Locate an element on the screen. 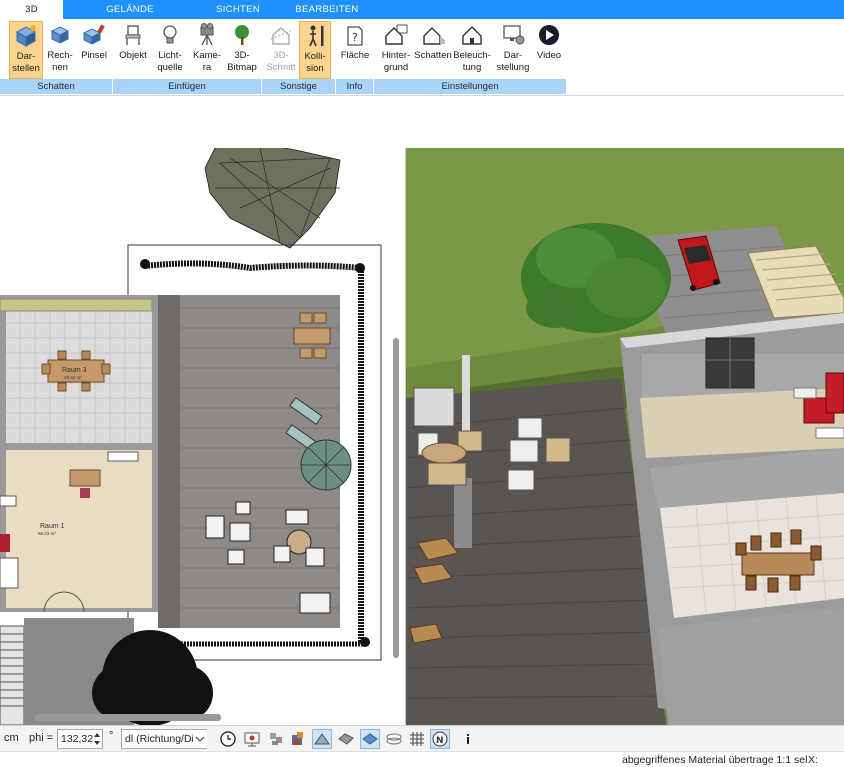 The image size is (844, 767). clock-icon is located at coordinates (228, 739).